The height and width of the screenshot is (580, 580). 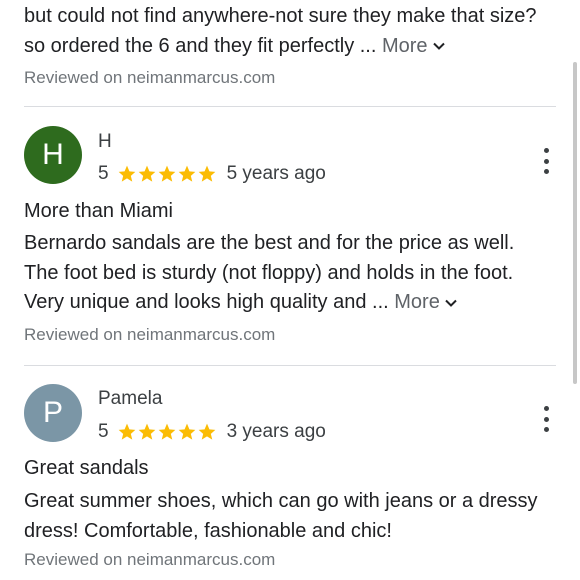 What do you see at coordinates (130, 399) in the screenshot?
I see `reviewer-name: Pamela` at bounding box center [130, 399].